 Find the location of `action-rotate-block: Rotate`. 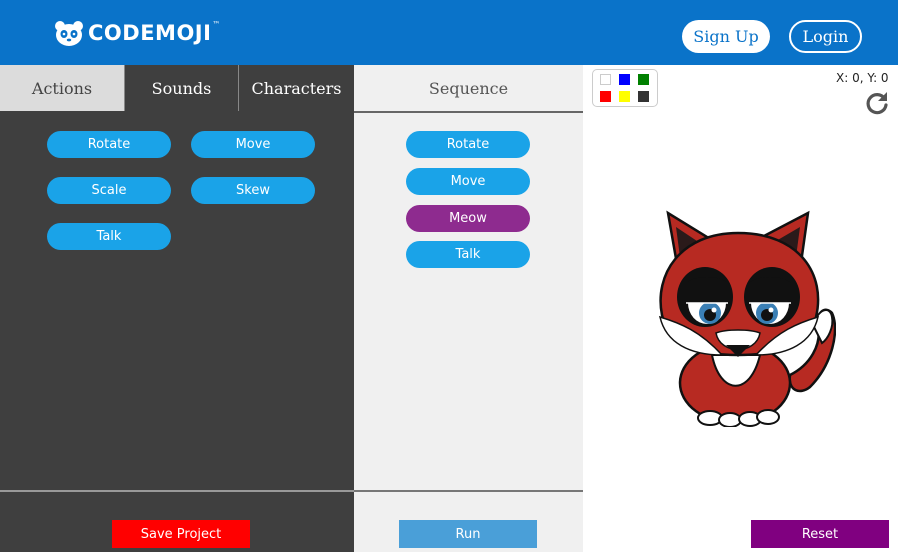

action-rotate-block: Rotate is located at coordinates (109, 144).